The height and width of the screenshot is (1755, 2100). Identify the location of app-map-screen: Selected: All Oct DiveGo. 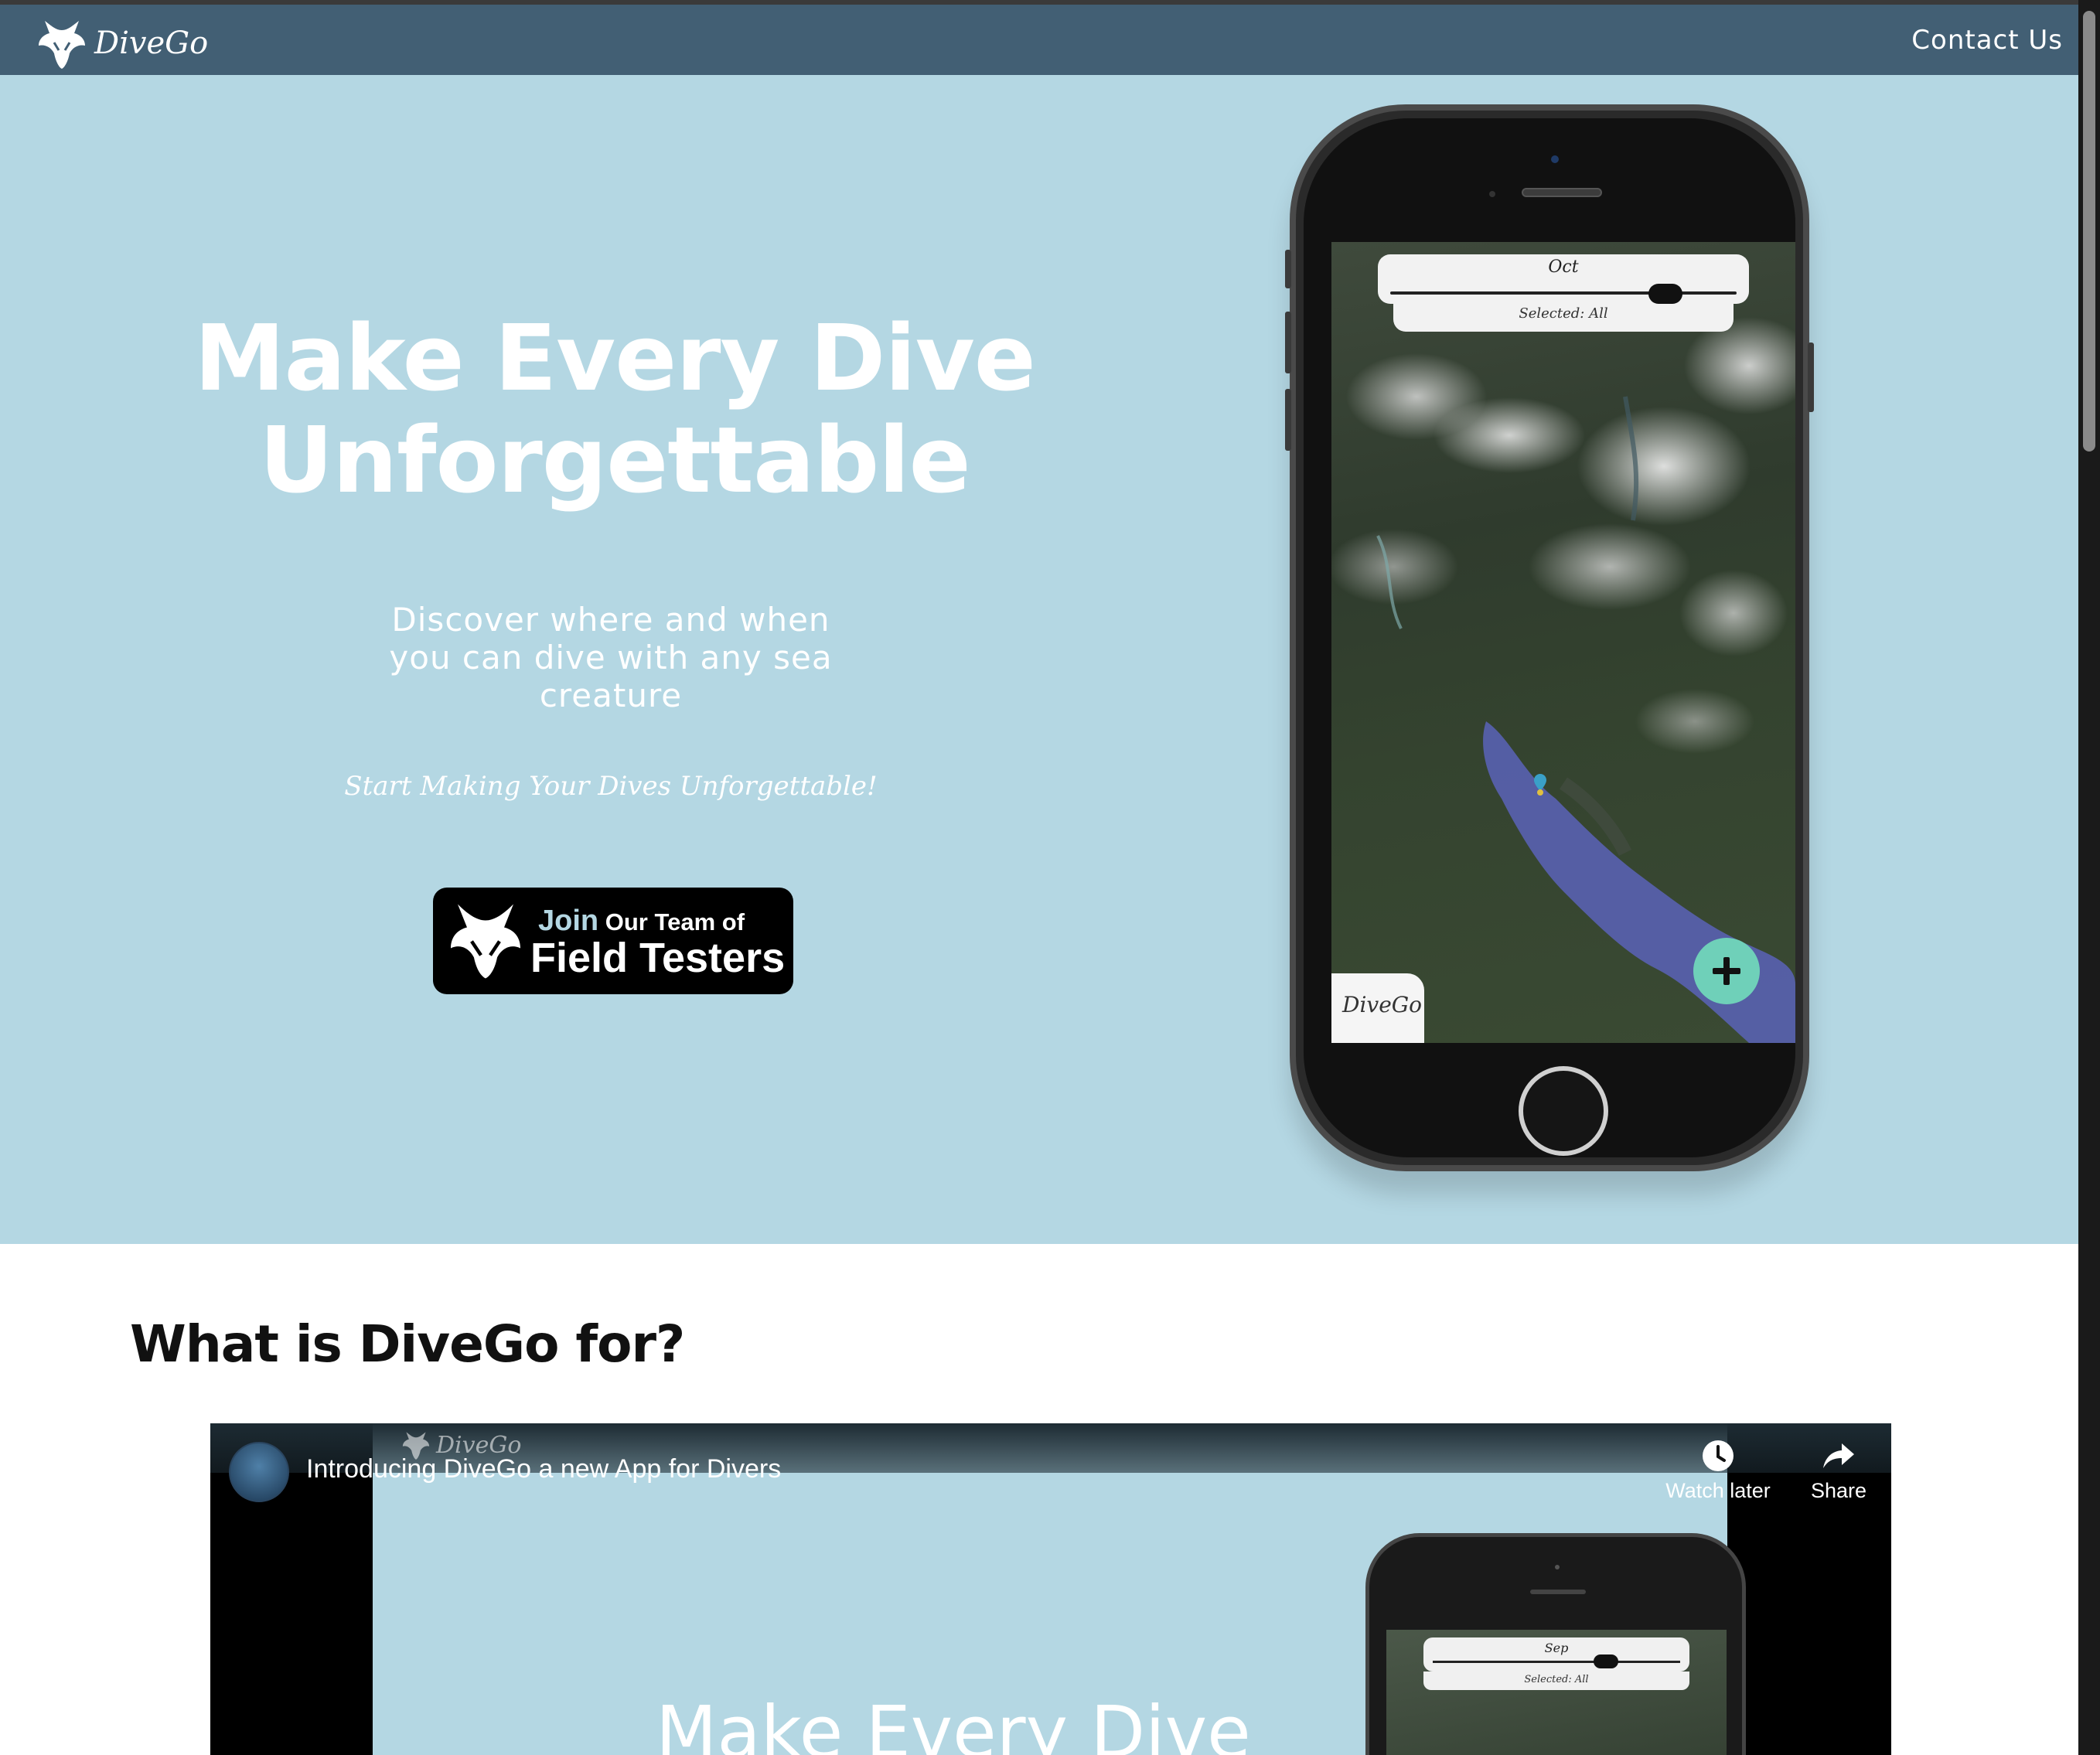
(1563, 642).